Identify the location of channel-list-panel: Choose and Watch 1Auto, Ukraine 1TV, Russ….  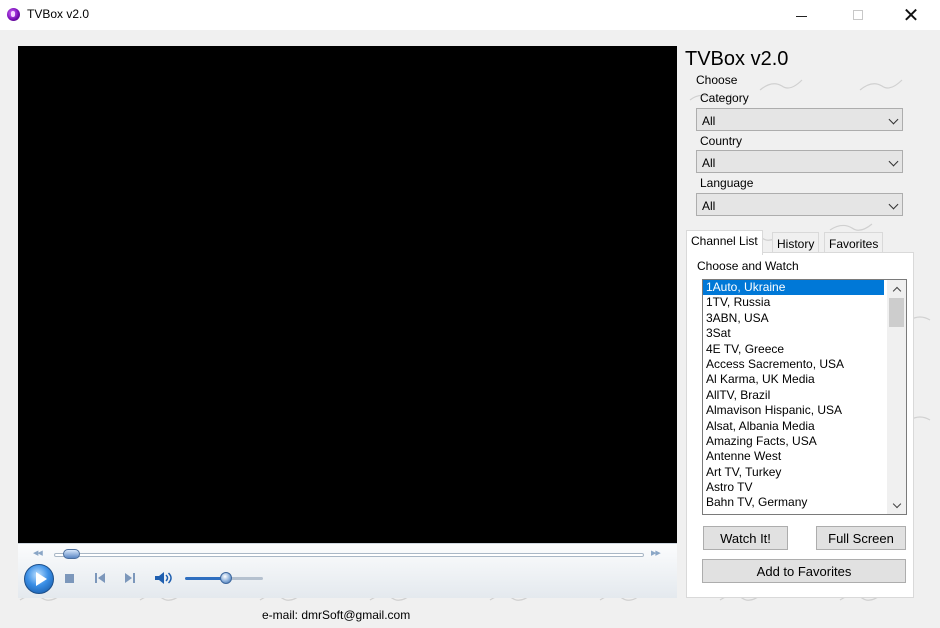
(800, 425).